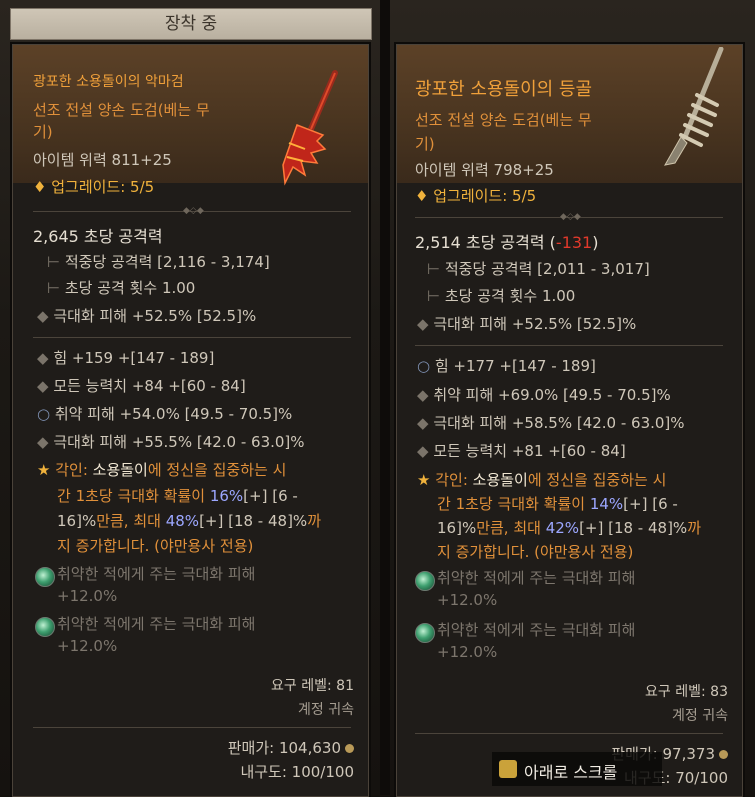  Describe the element at coordinates (177, 496) in the screenshot. I see `aspect-line2: 간 1초당 극대화 확률이 16%[+] [6 -` at that location.